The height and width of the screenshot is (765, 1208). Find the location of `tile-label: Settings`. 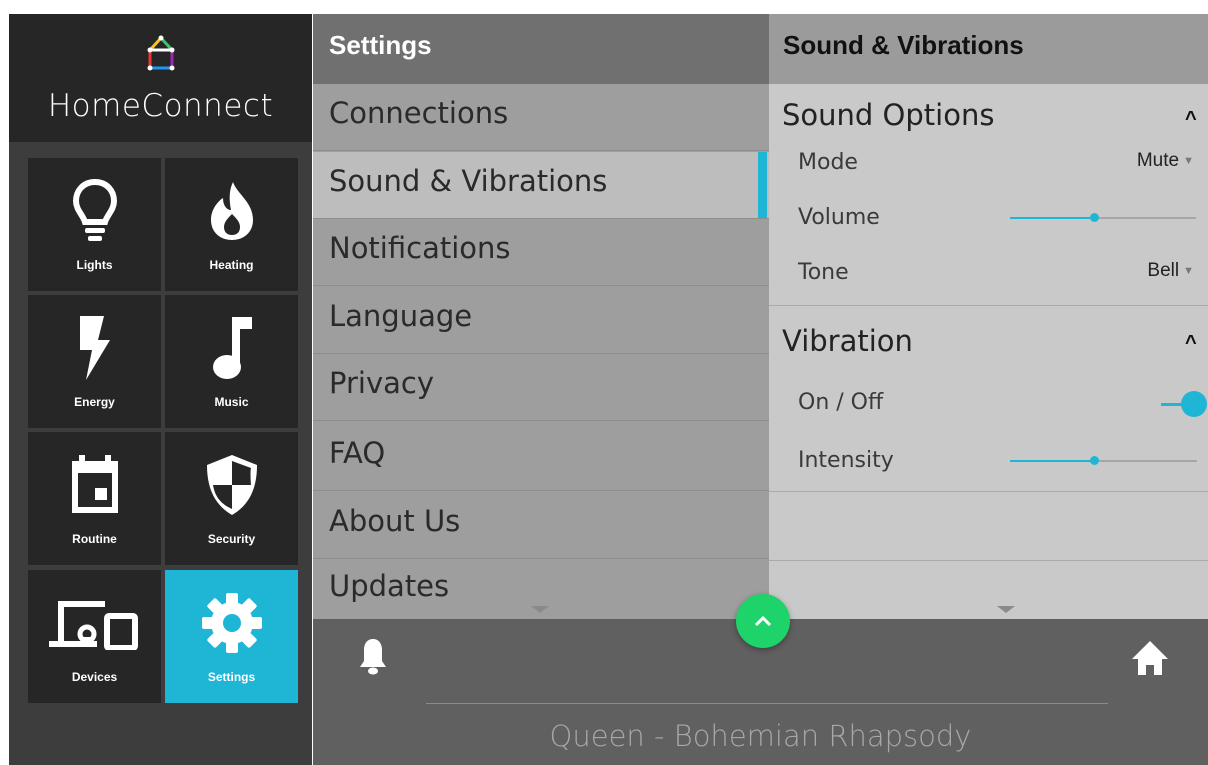

tile-label: Settings is located at coordinates (231, 677).